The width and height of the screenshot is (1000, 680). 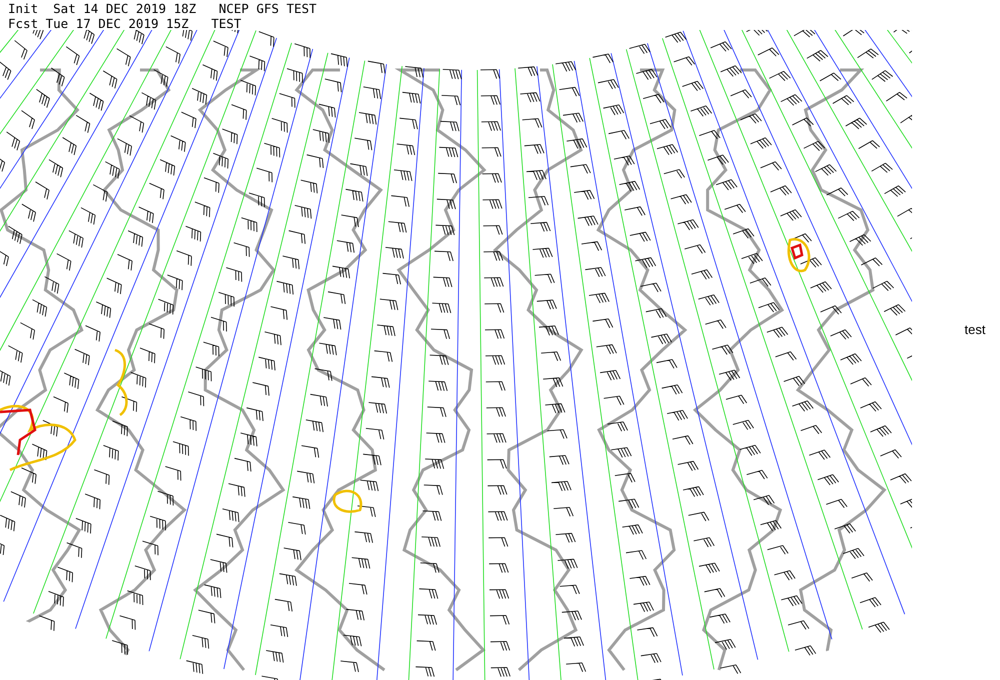 What do you see at coordinates (125, 23) in the screenshot?
I see `forecast-time-label: Fcst Tue 17 DEC 2019 15Z TEST` at bounding box center [125, 23].